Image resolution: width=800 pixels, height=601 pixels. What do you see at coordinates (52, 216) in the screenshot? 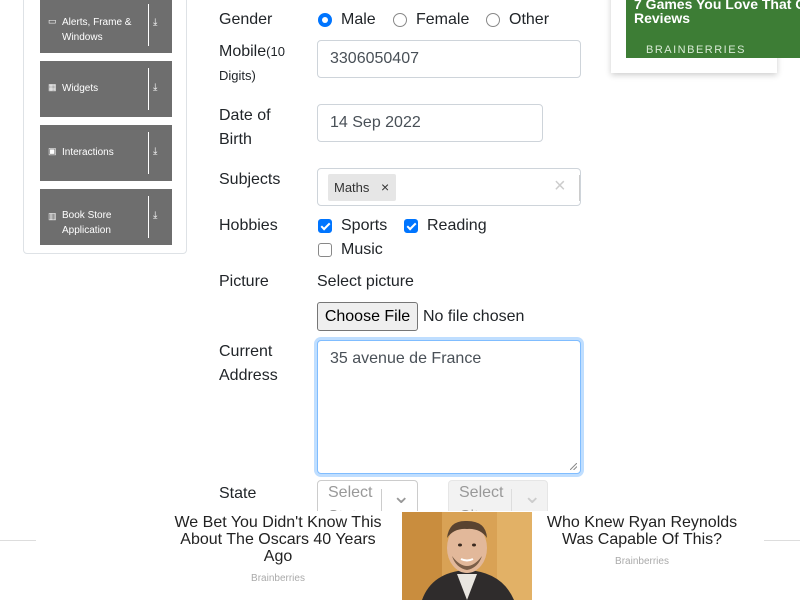
I see `book-icon: ▥` at bounding box center [52, 216].